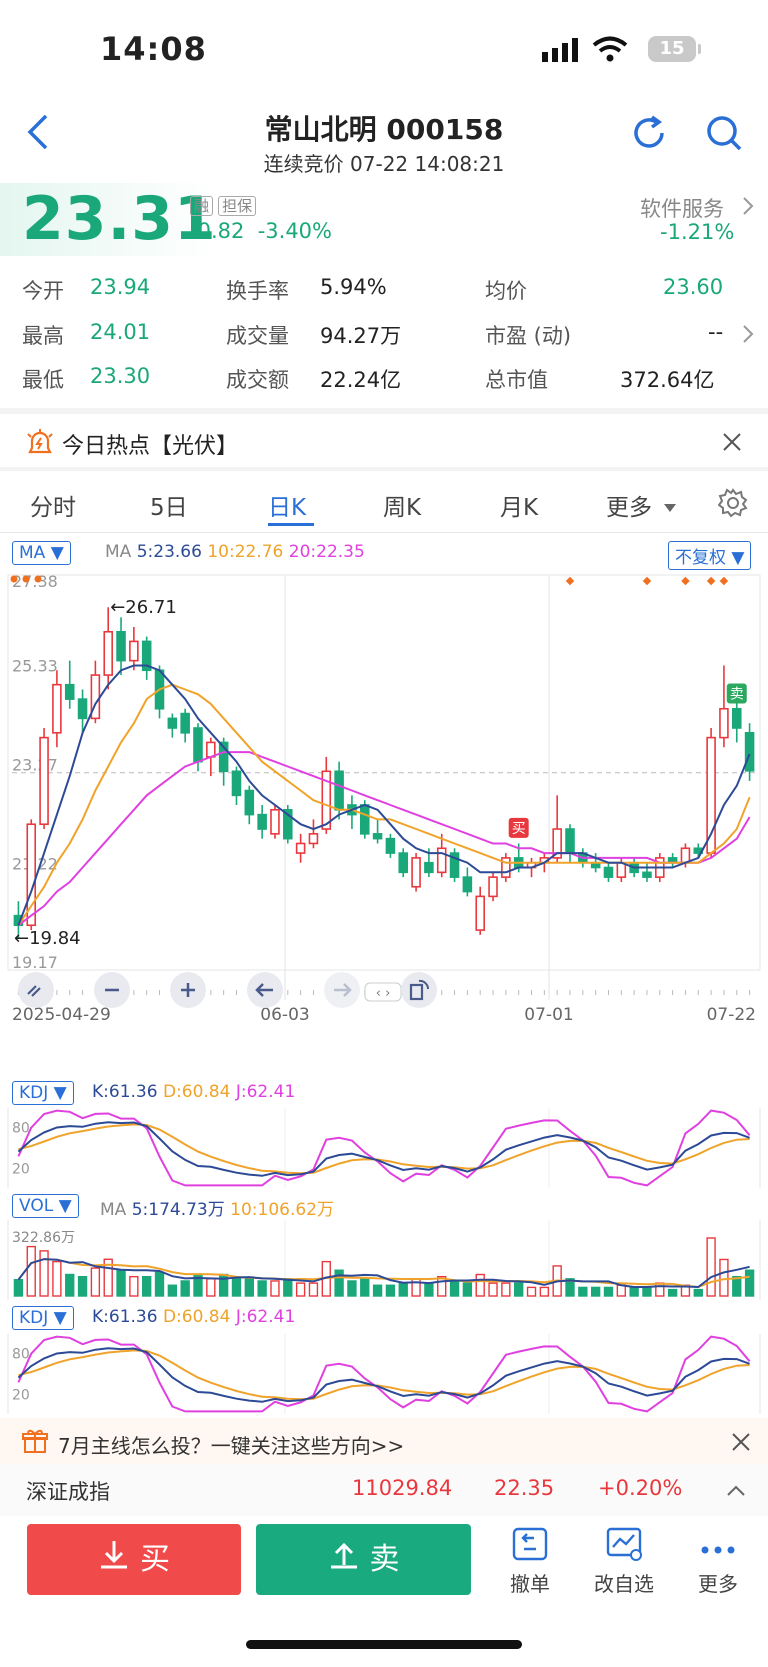 The width and height of the screenshot is (768, 1667). Describe the element at coordinates (287, 505) in the screenshot. I see `tab-daily-k: 日K` at that location.